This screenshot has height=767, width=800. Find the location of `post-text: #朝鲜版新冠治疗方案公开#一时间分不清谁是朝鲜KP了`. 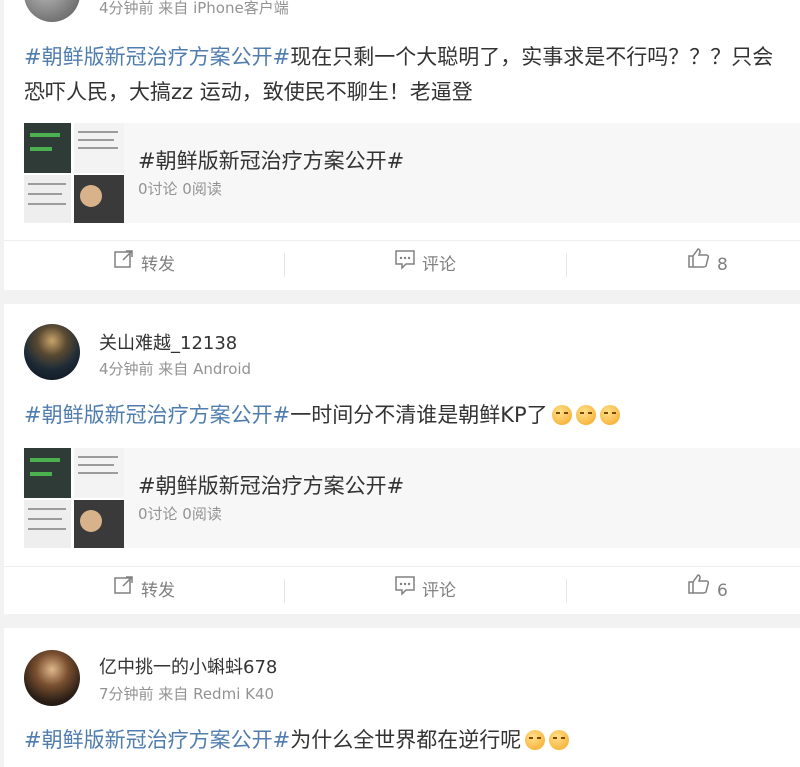

post-text: #朝鲜版新冠治疗方案公开#一时间分不清谁是朝鲜KP了 is located at coordinates (408, 415).